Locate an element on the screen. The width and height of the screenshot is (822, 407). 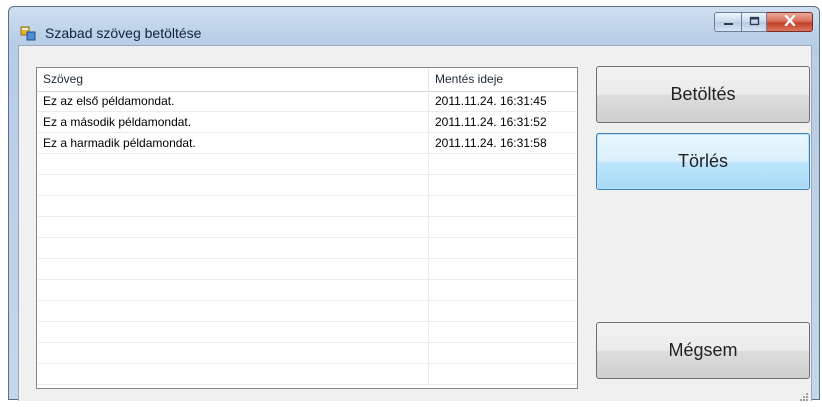
load-button: Betöltés is located at coordinates (703, 94).